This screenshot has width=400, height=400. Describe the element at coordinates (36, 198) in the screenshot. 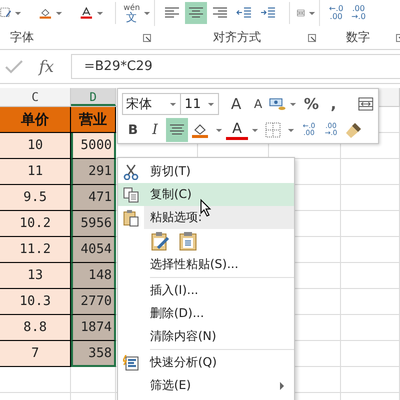

I see `table-cell: 9.5` at that location.